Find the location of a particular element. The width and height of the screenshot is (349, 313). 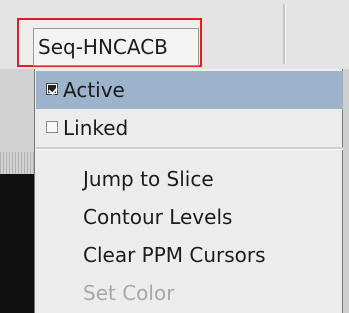

menu-item-label: Contour Levels is located at coordinates (158, 217).